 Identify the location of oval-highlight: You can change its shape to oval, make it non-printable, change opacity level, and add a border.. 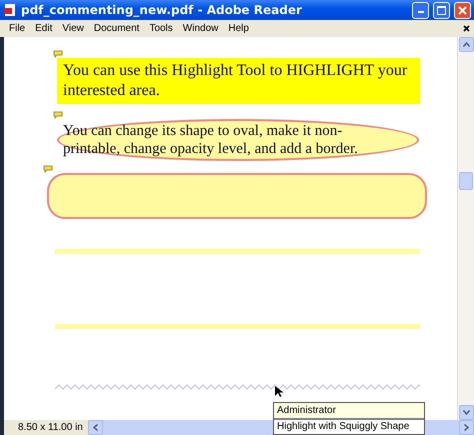
(238, 140).